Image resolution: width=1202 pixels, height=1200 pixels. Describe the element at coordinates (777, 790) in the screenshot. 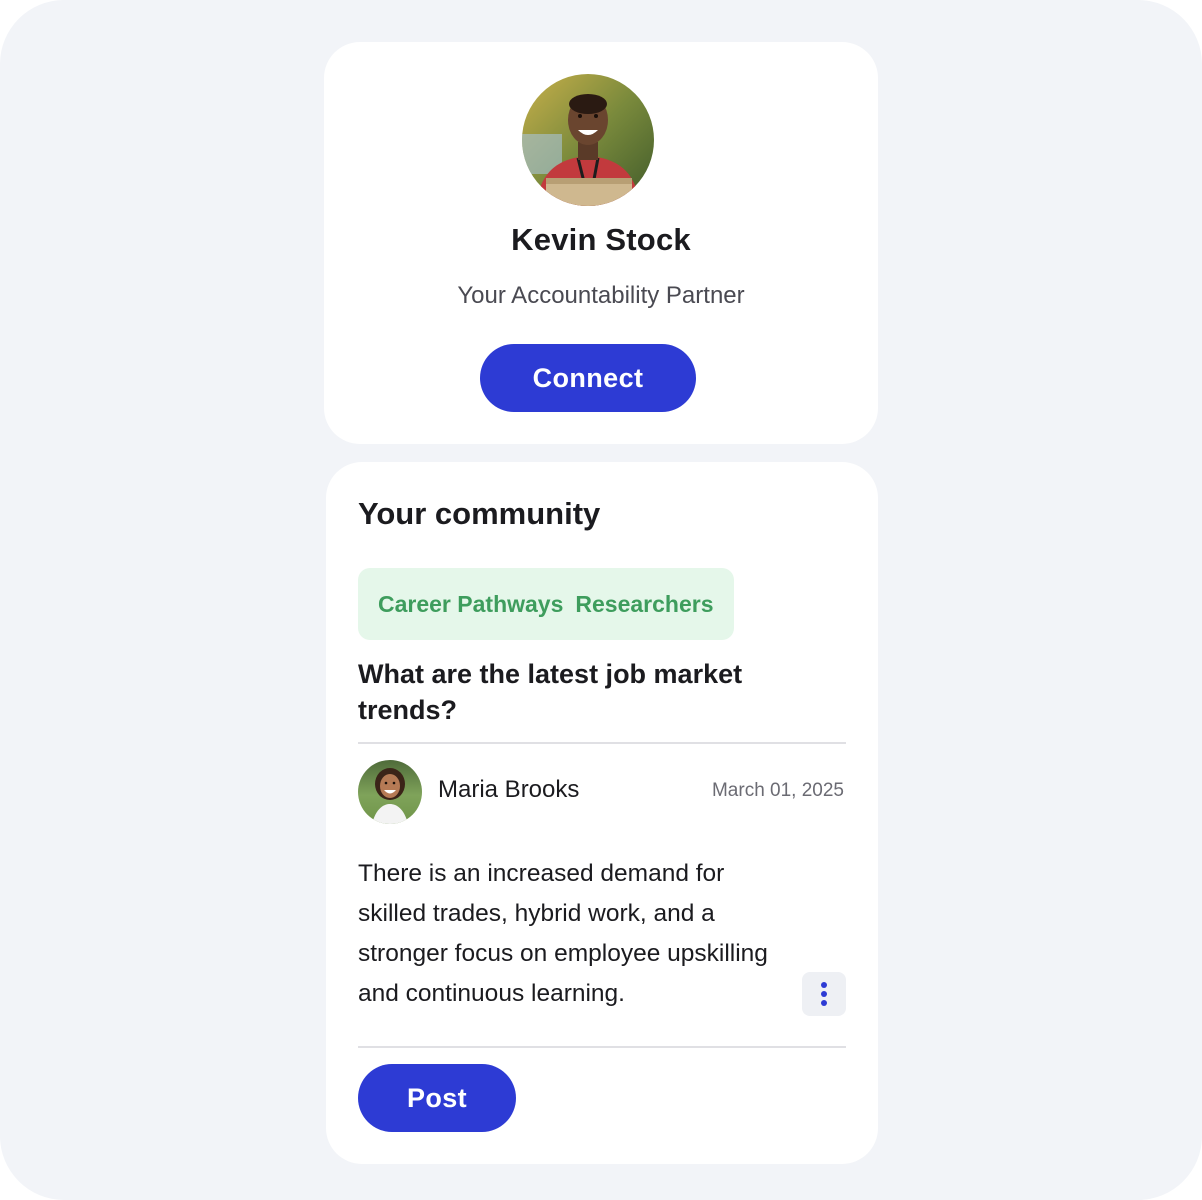

I see `post-date: March 01, 2025` at that location.